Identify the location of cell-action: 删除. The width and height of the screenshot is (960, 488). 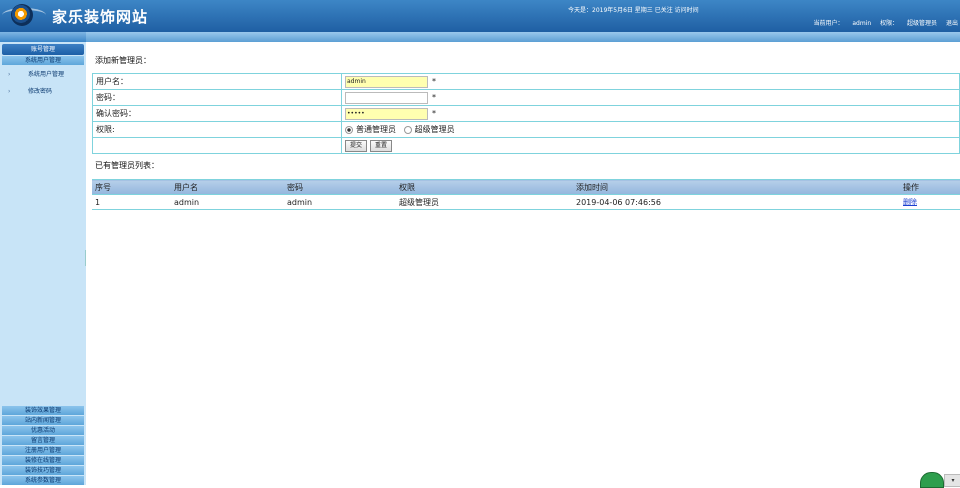
(930, 202).